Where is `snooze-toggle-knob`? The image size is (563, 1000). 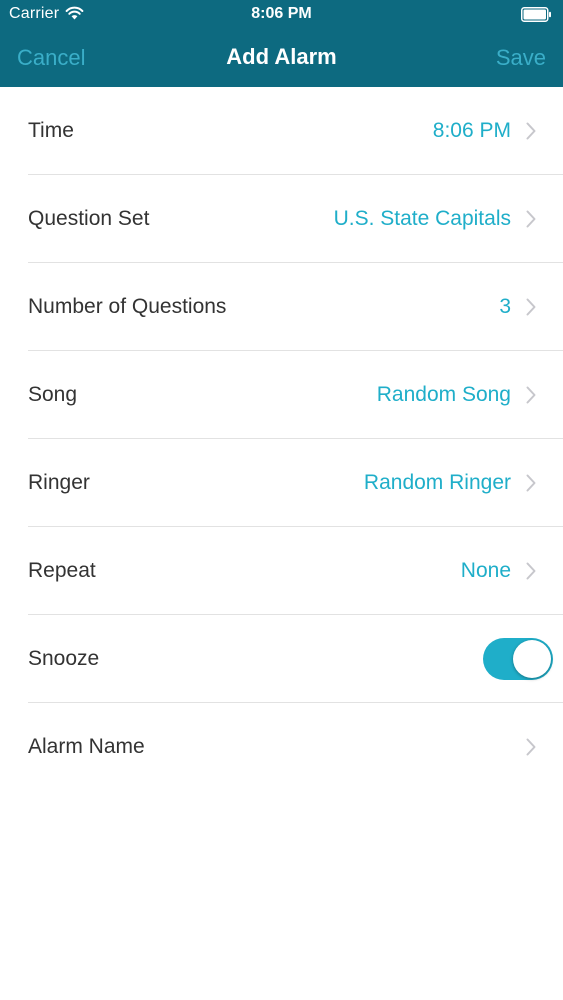 snooze-toggle-knob is located at coordinates (532, 659).